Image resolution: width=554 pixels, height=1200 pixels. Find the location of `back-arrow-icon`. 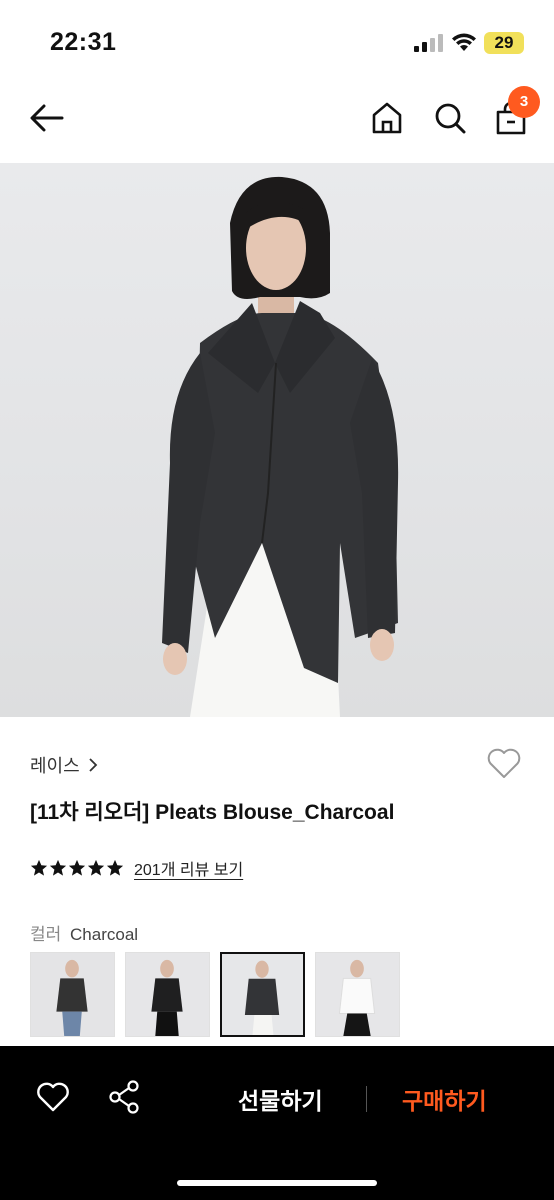

back-arrow-icon is located at coordinates (47, 118).